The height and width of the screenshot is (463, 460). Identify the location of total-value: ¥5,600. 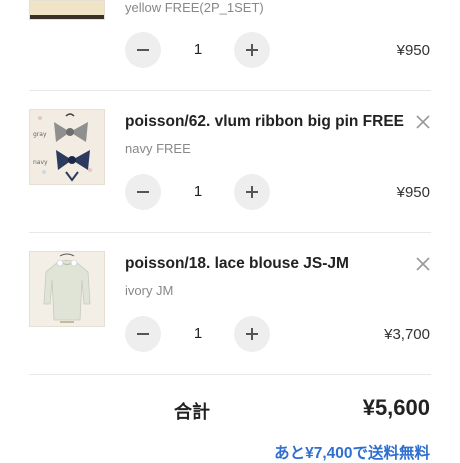
(396, 407).